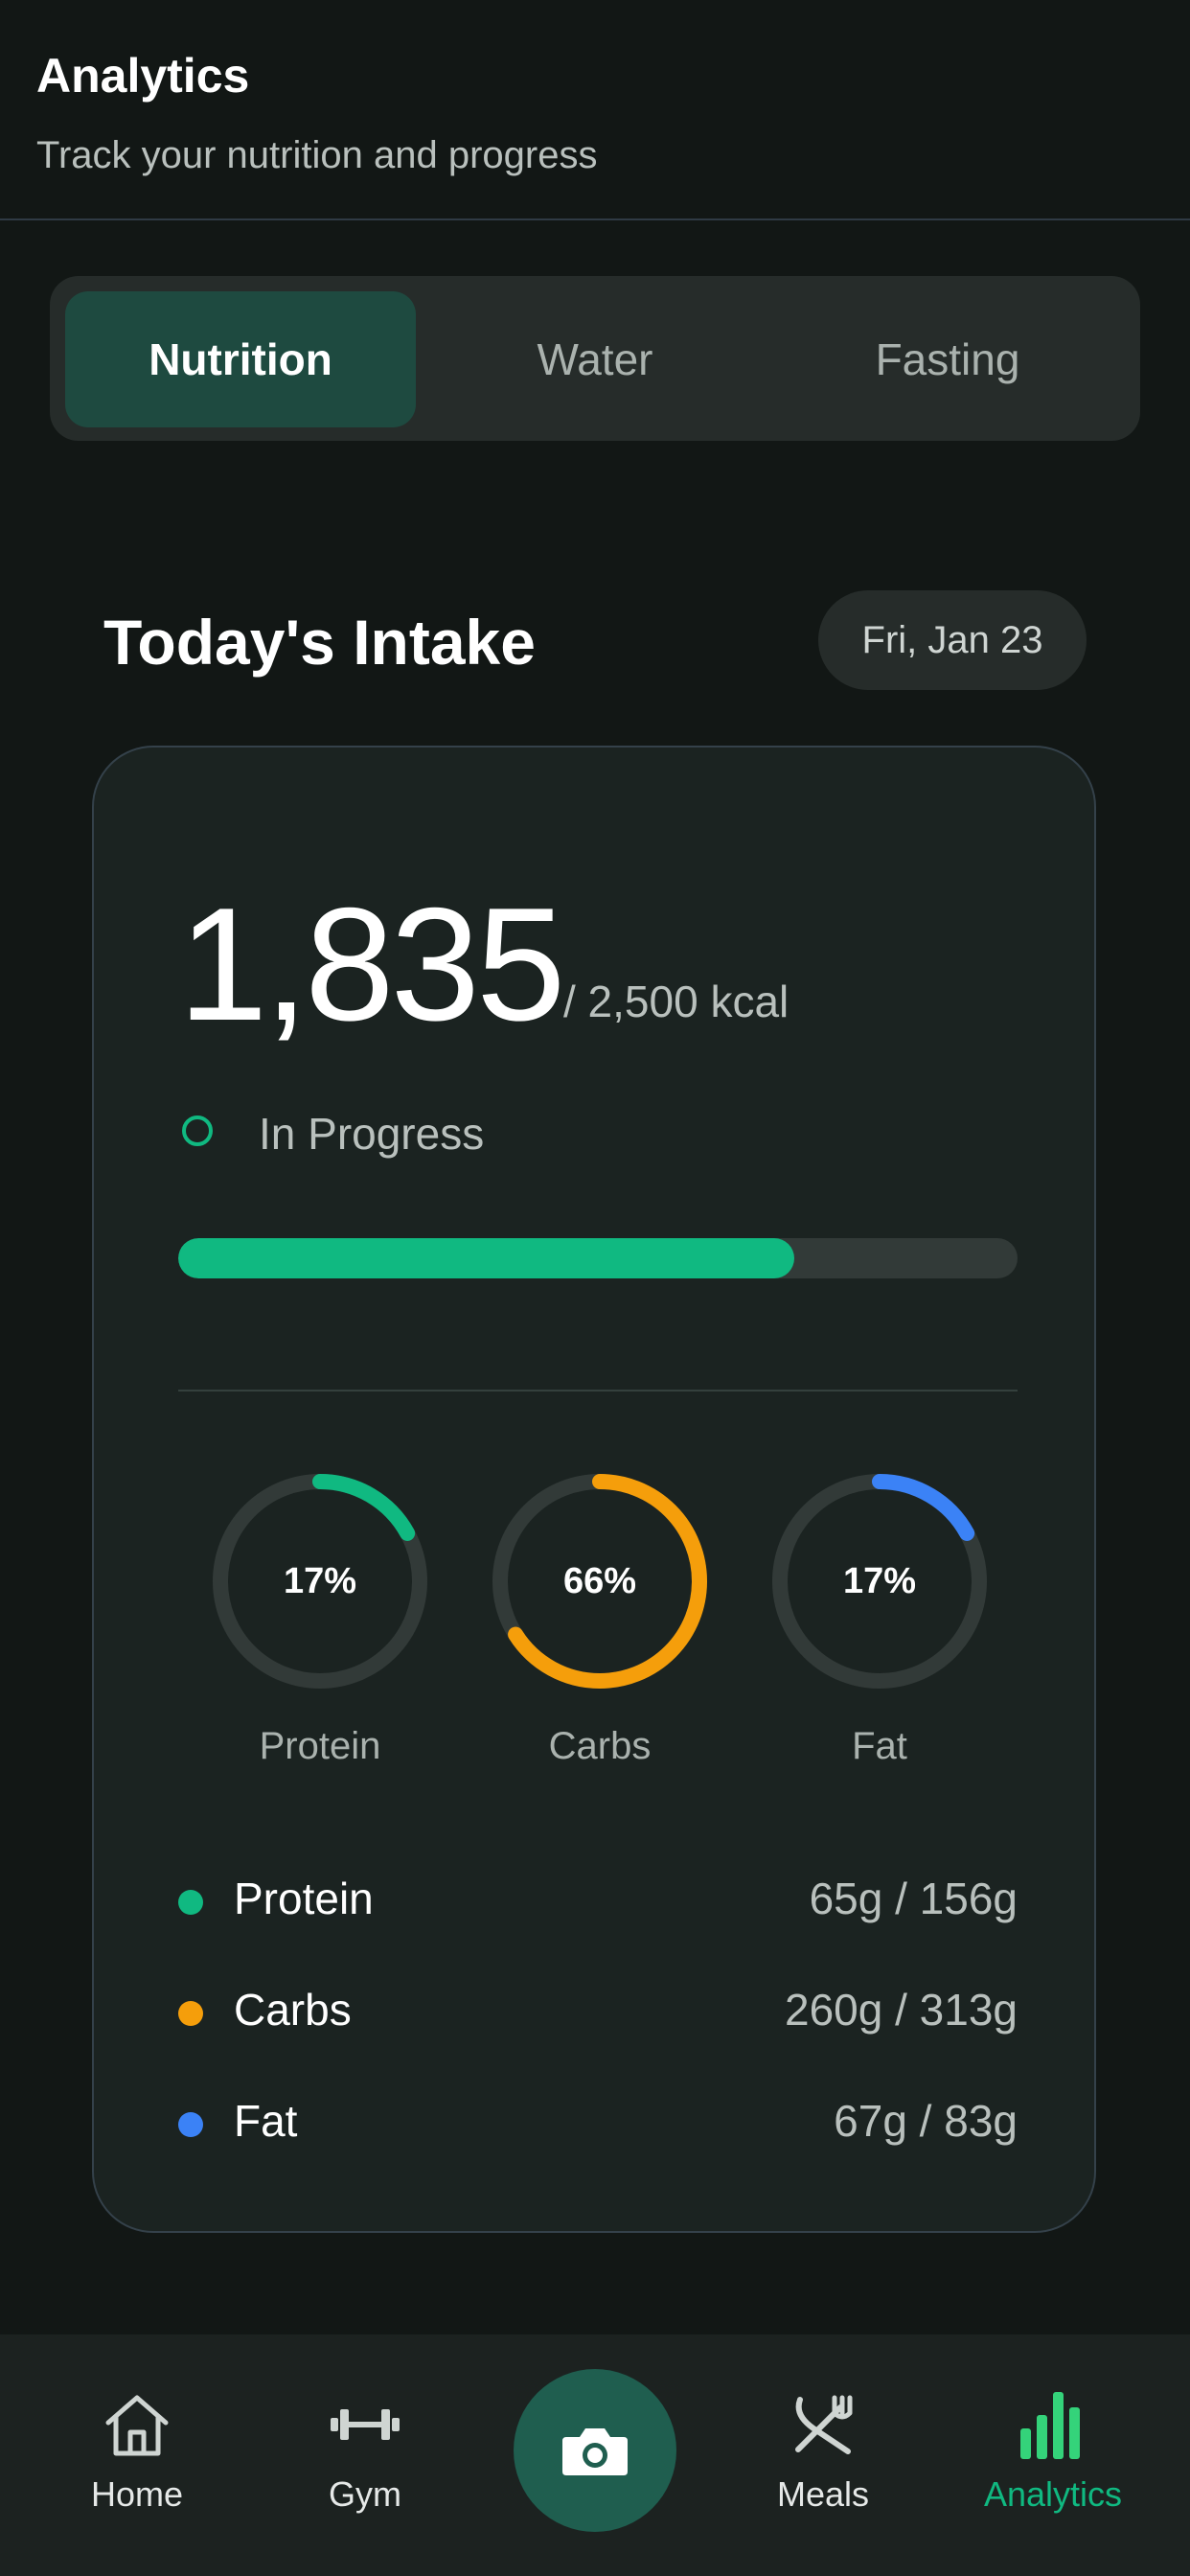 The width and height of the screenshot is (1190, 2576). Describe the element at coordinates (926, 2121) in the screenshot. I see `macro-amount: 67g / 83g` at that location.